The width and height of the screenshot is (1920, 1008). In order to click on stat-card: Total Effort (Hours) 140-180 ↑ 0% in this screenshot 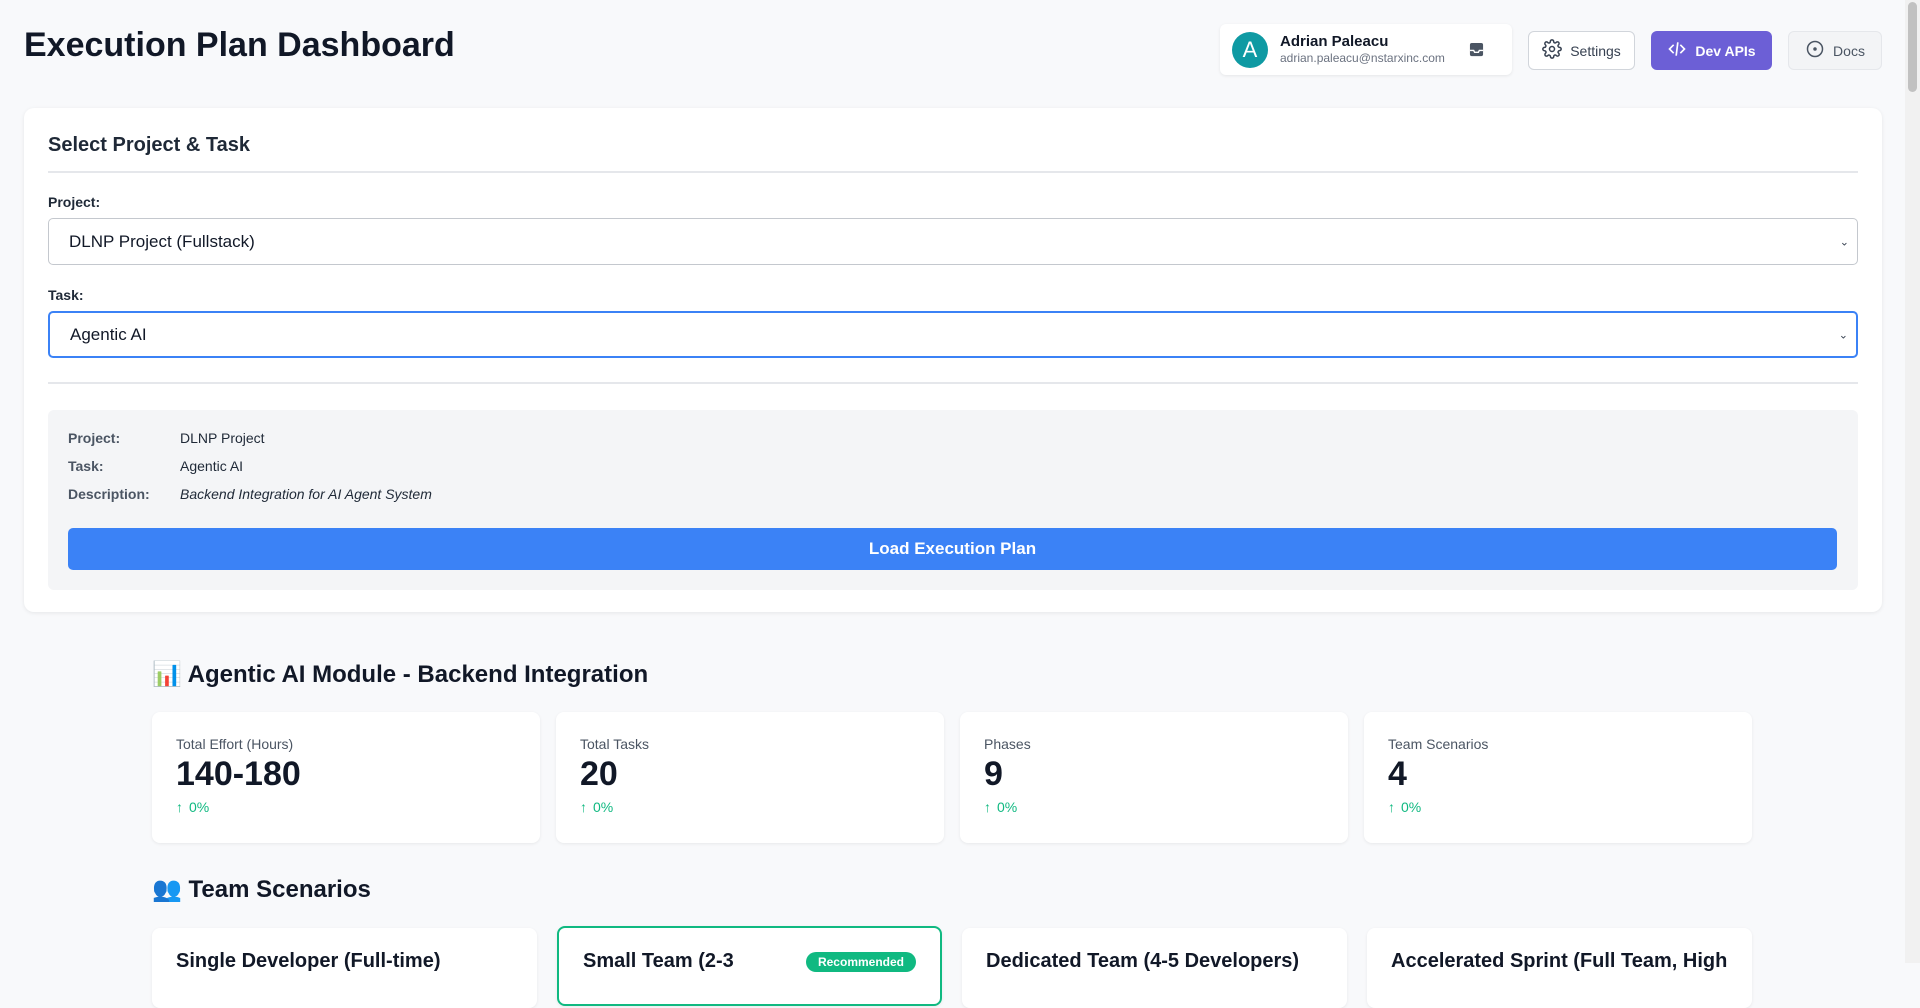, I will do `click(346, 777)`.